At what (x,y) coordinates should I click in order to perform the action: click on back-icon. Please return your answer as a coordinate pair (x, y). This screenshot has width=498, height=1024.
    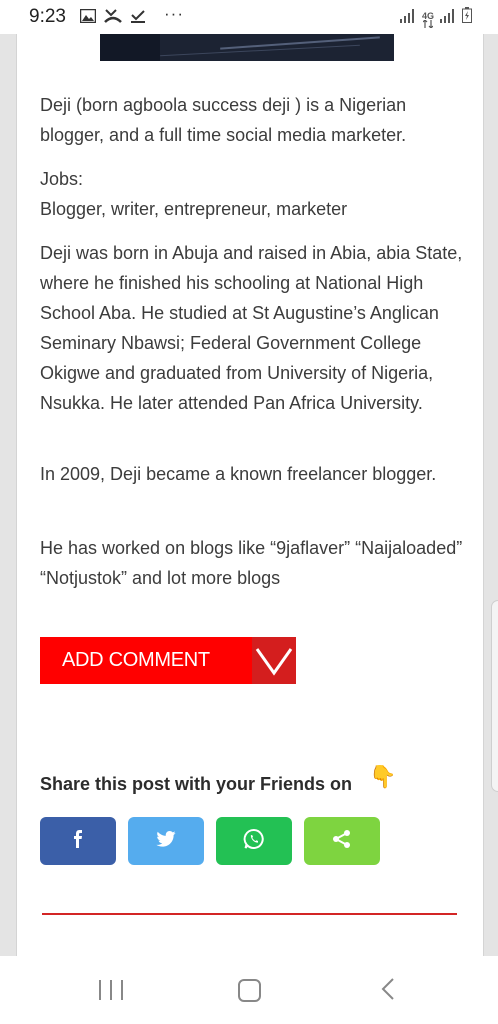
    Looking at the image, I should click on (388, 991).